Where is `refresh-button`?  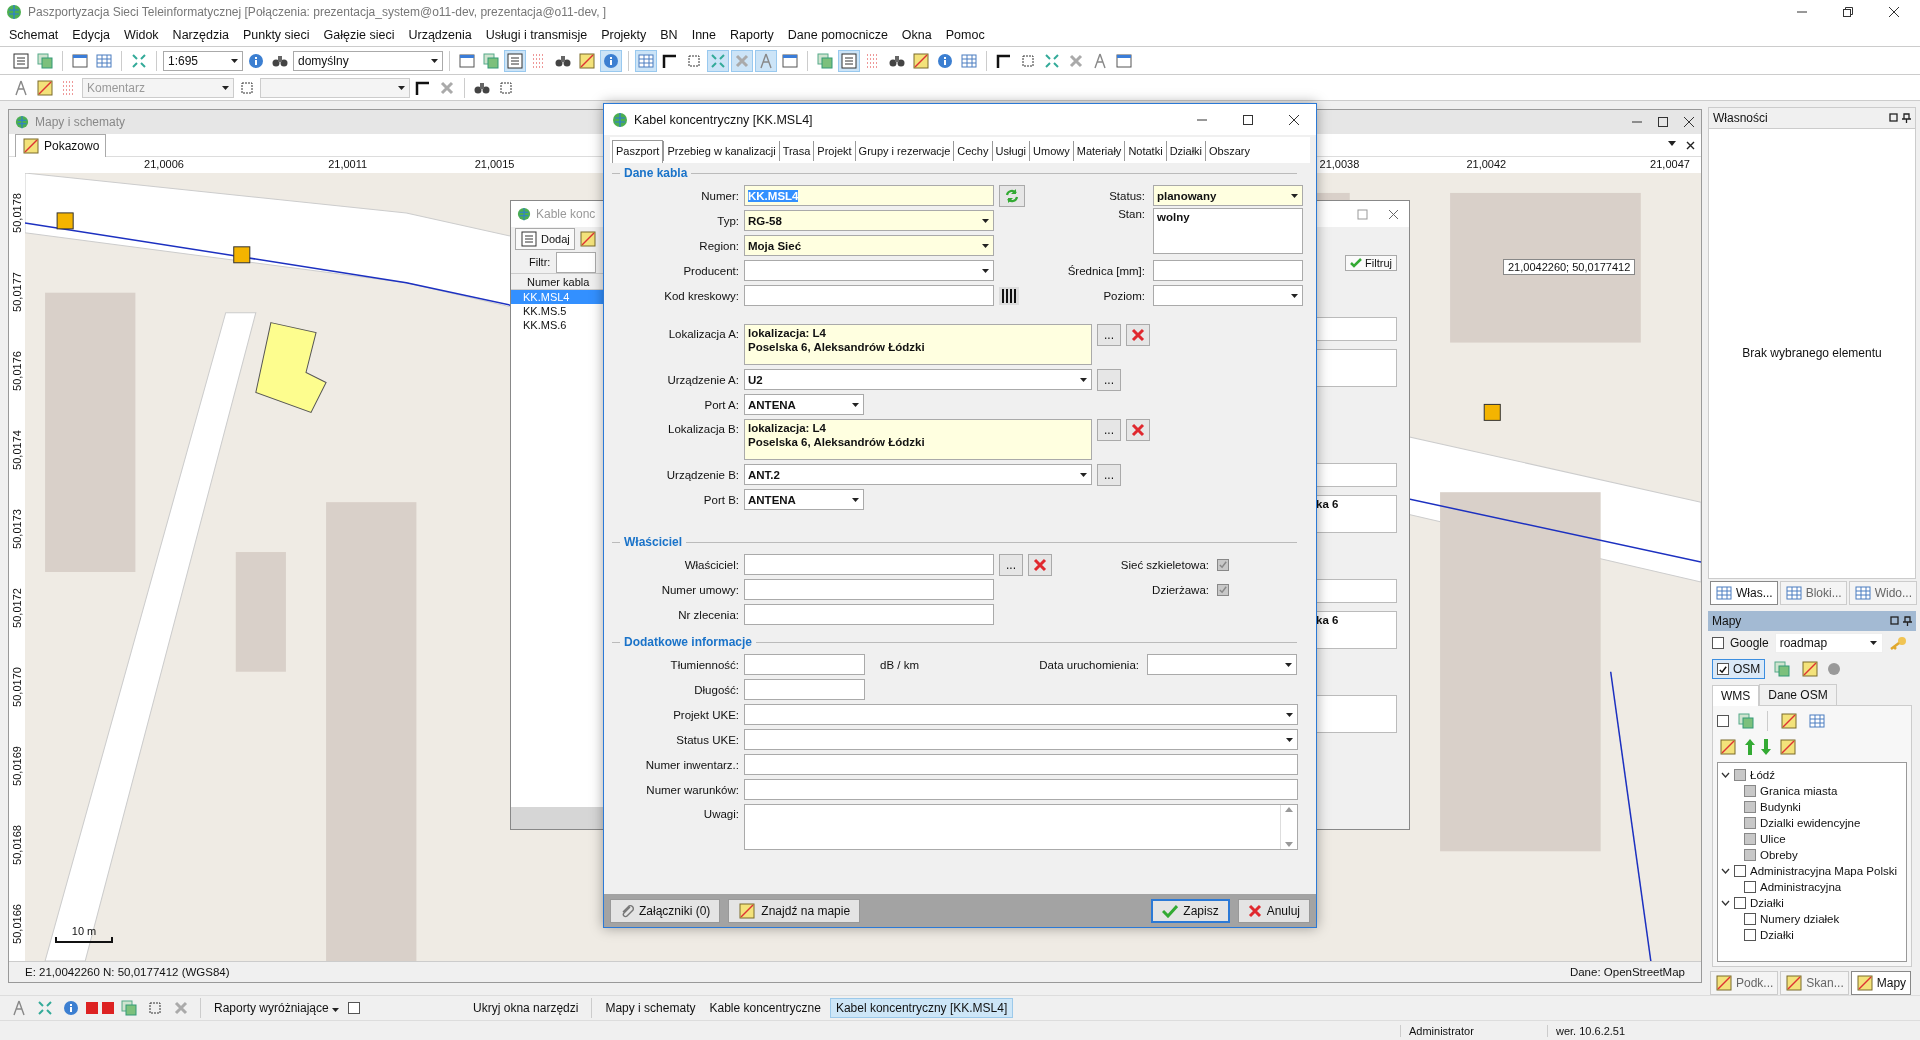
refresh-button is located at coordinates (1012, 195).